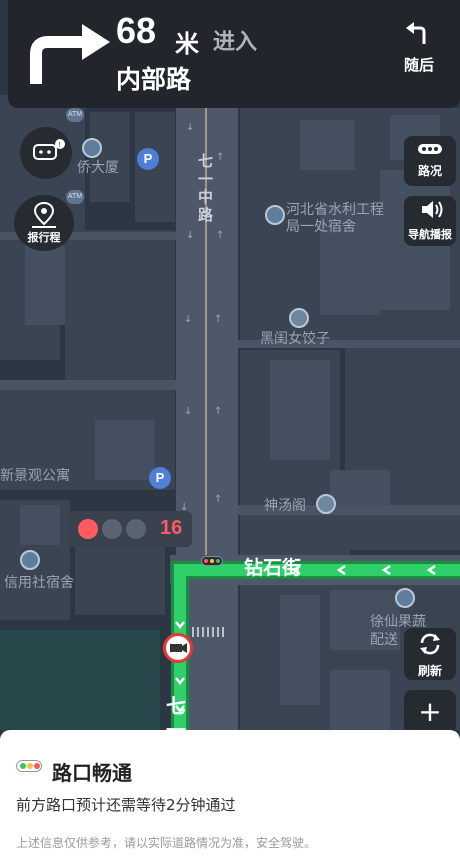 This screenshot has height=857, width=460. What do you see at coordinates (92, 773) in the screenshot?
I see `info-title: 路口畅通` at bounding box center [92, 773].